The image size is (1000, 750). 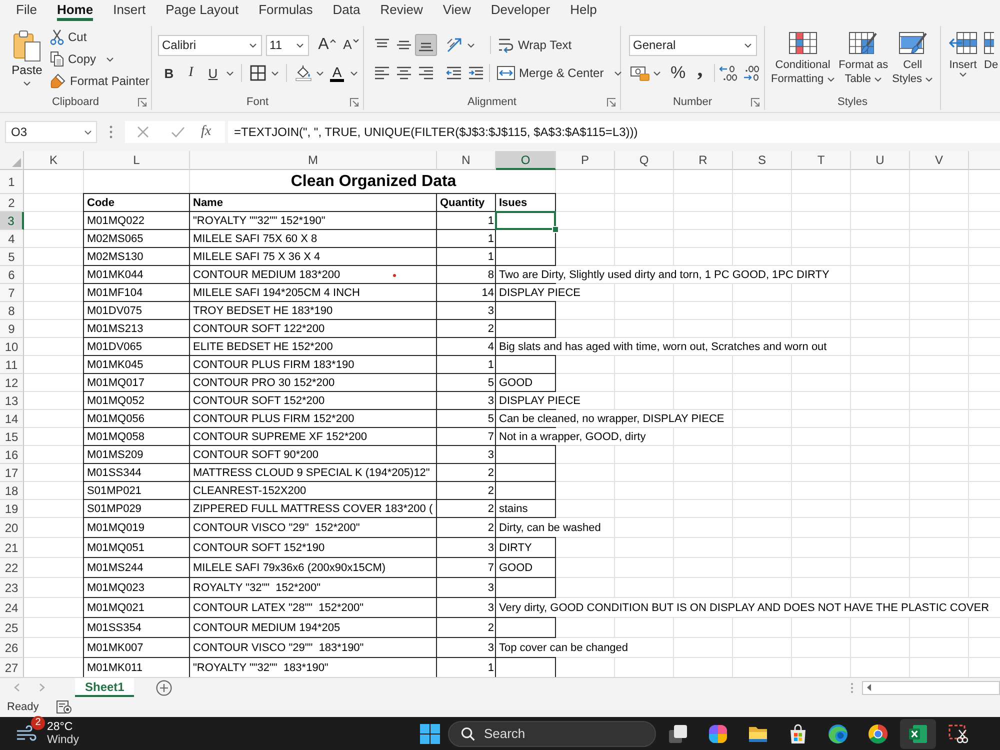 What do you see at coordinates (12, 401) in the screenshot?
I see `row-header: 13` at bounding box center [12, 401].